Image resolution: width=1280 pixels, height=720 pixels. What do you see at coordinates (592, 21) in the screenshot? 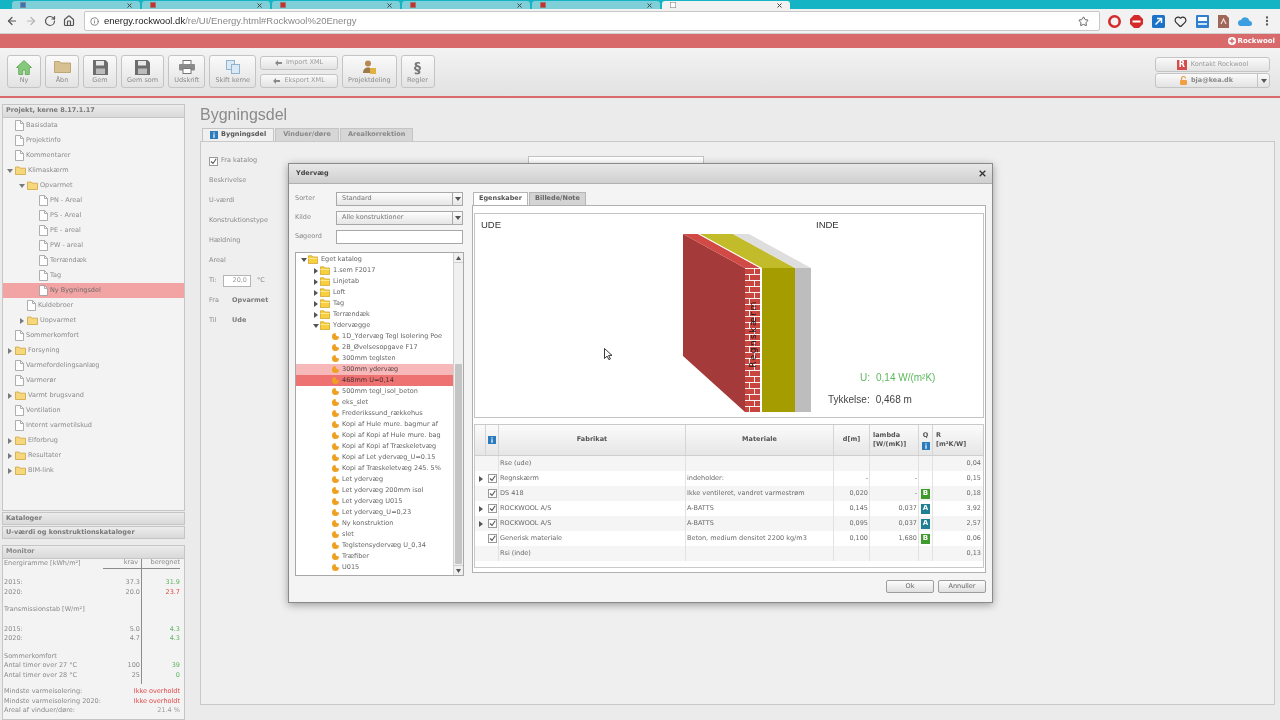
I see `address-field: energy.rockwool.dk/re/UI/Energy.html#Rockwool%20Energy` at bounding box center [592, 21].